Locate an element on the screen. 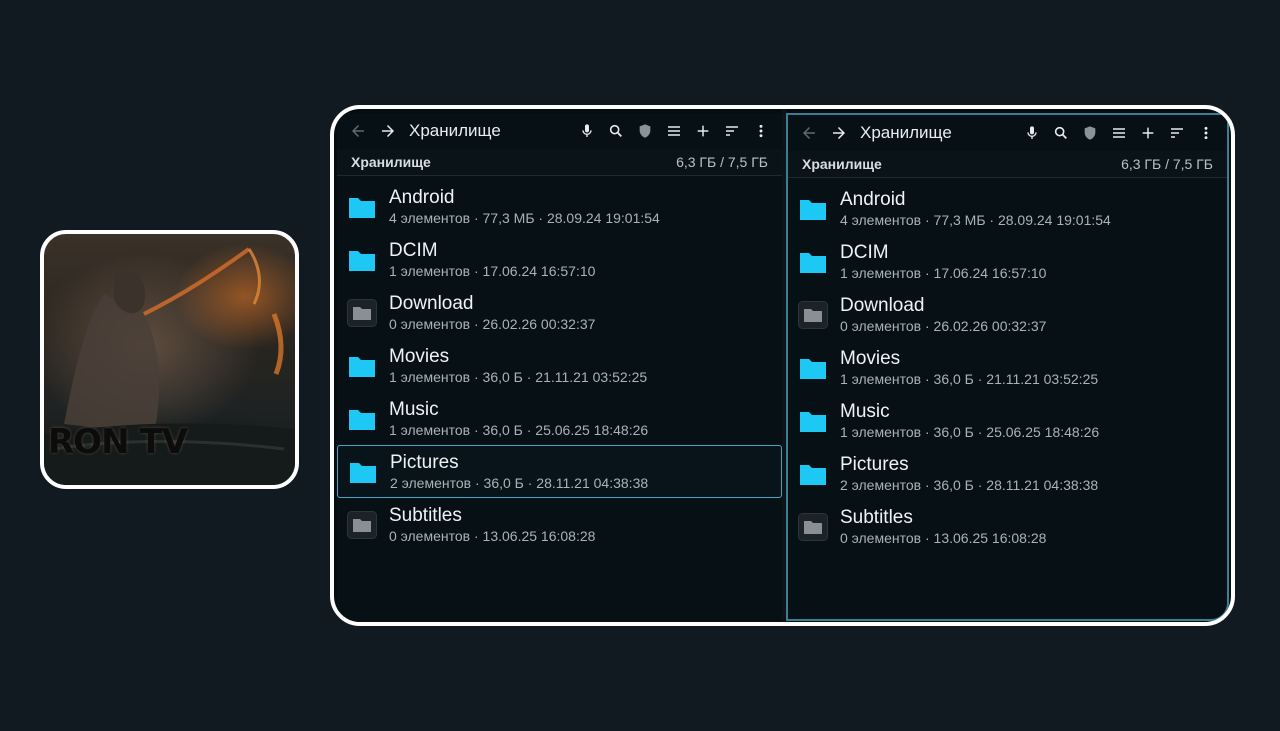 The width and height of the screenshot is (1280, 731). app-icon-ron-tv: RON TV is located at coordinates (169, 359).